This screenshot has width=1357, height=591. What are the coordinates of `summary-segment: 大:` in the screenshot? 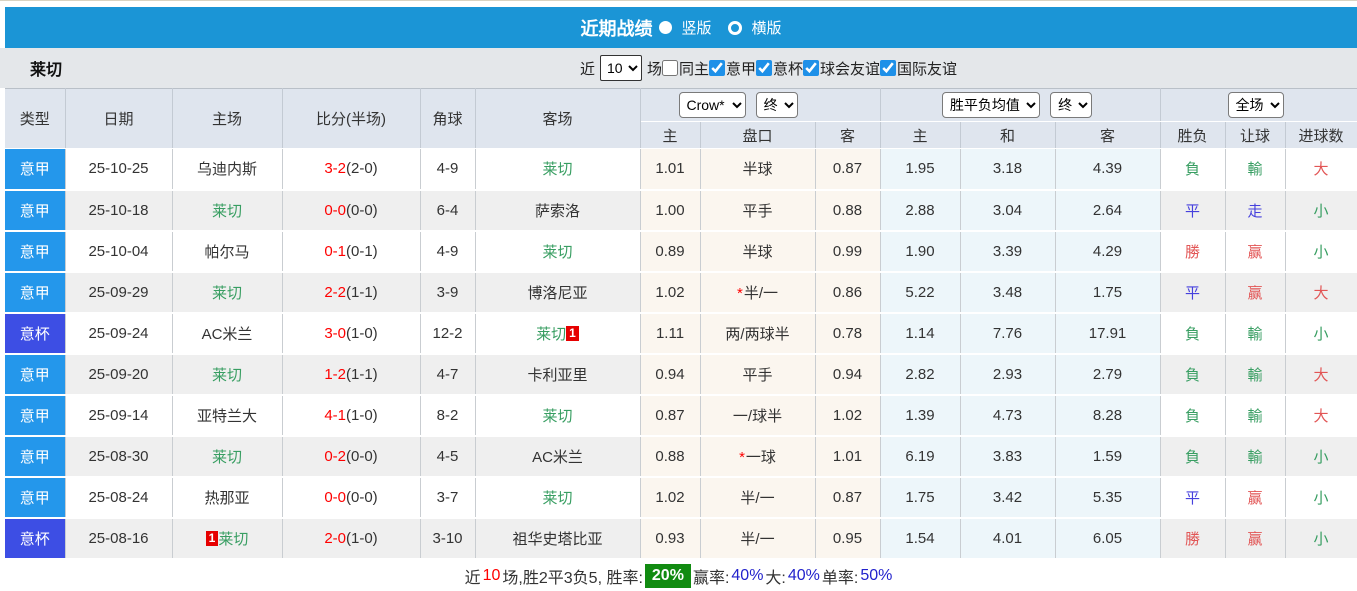 It's located at (775, 578).